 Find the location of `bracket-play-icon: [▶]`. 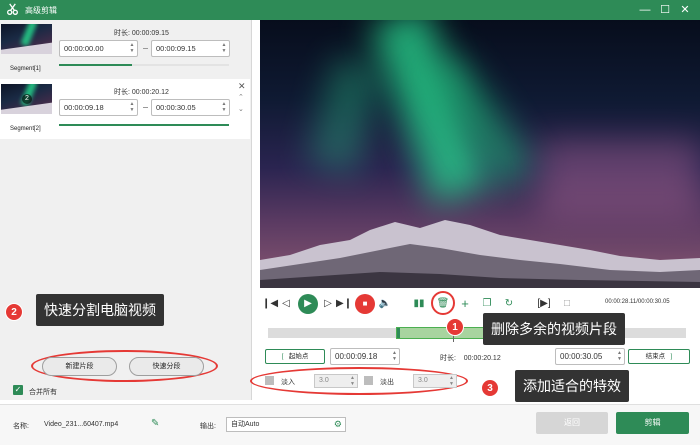

bracket-play-icon: [▶] is located at coordinates (544, 304).